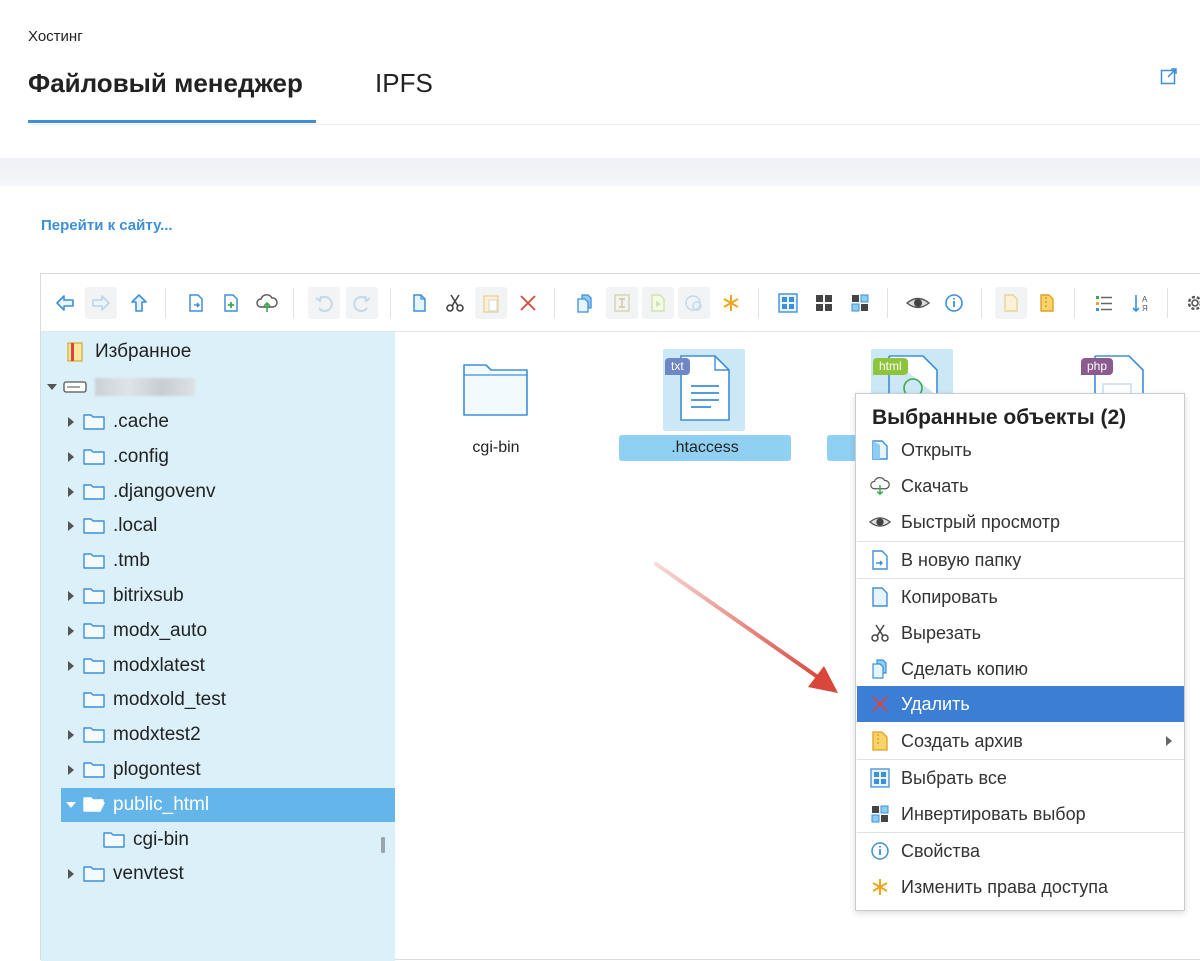 This screenshot has width=1200, height=961. I want to click on tree-item: modxlatest, so click(218, 666).